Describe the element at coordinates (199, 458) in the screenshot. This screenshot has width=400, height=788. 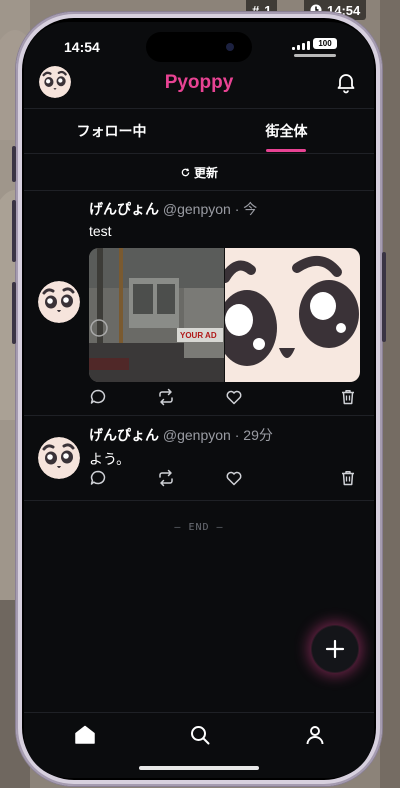
I see `post: げんぴょん @genpyon · 29分 よう。` at that location.